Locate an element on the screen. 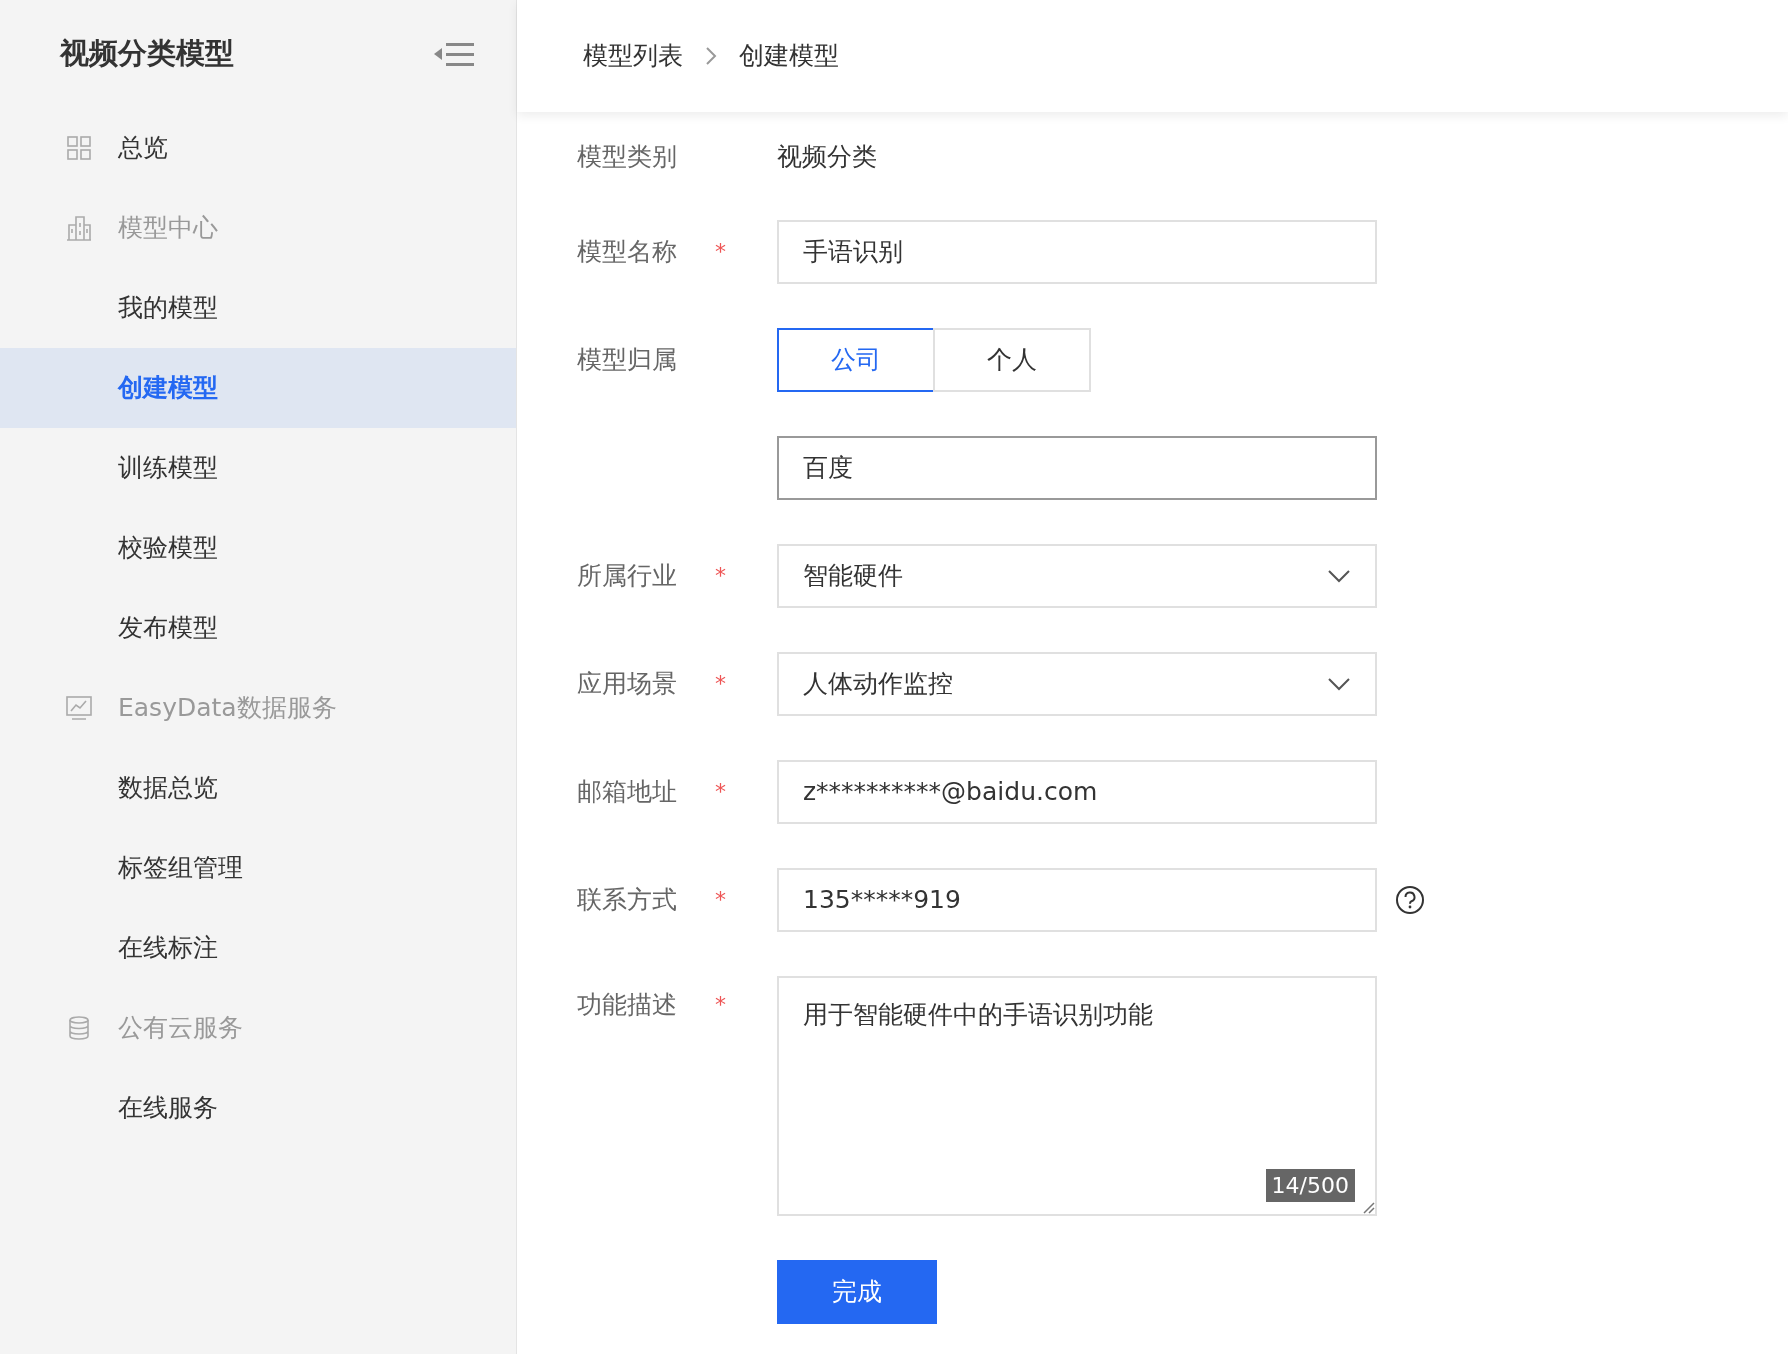  nav-group-label: 公有云服务 is located at coordinates (180, 1028).